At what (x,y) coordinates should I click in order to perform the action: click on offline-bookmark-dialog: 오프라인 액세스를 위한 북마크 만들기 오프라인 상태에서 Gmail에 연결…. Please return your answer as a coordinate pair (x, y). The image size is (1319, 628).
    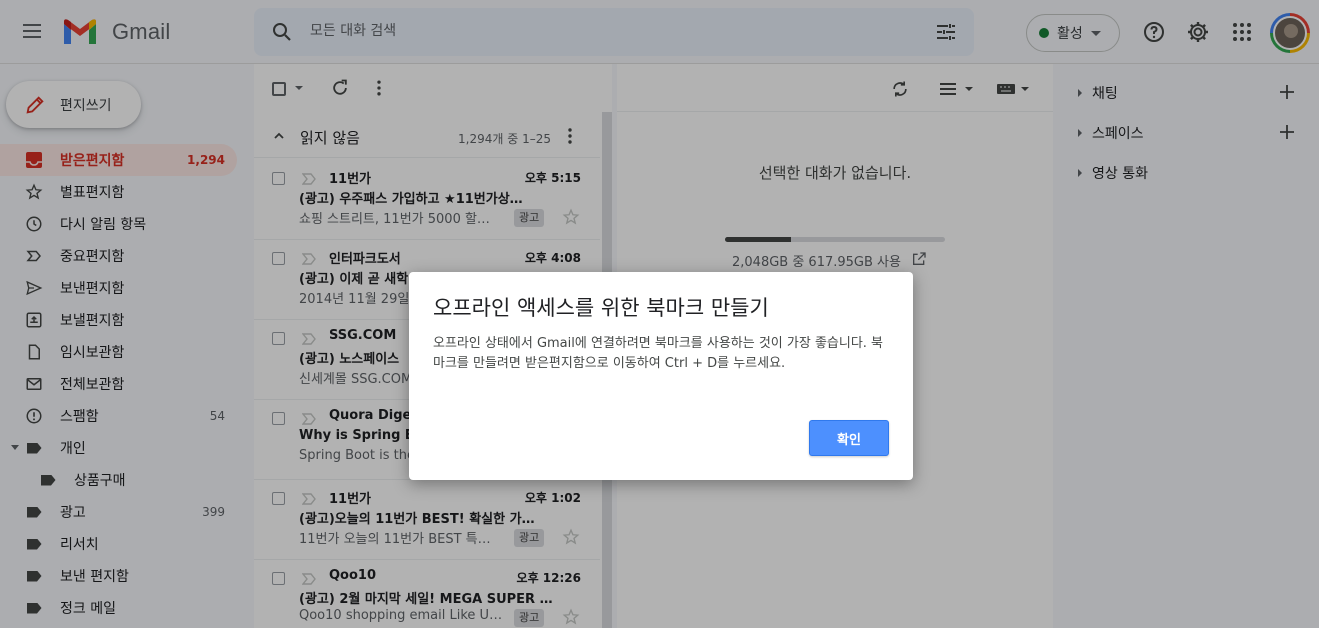
    Looking at the image, I should click on (661, 376).